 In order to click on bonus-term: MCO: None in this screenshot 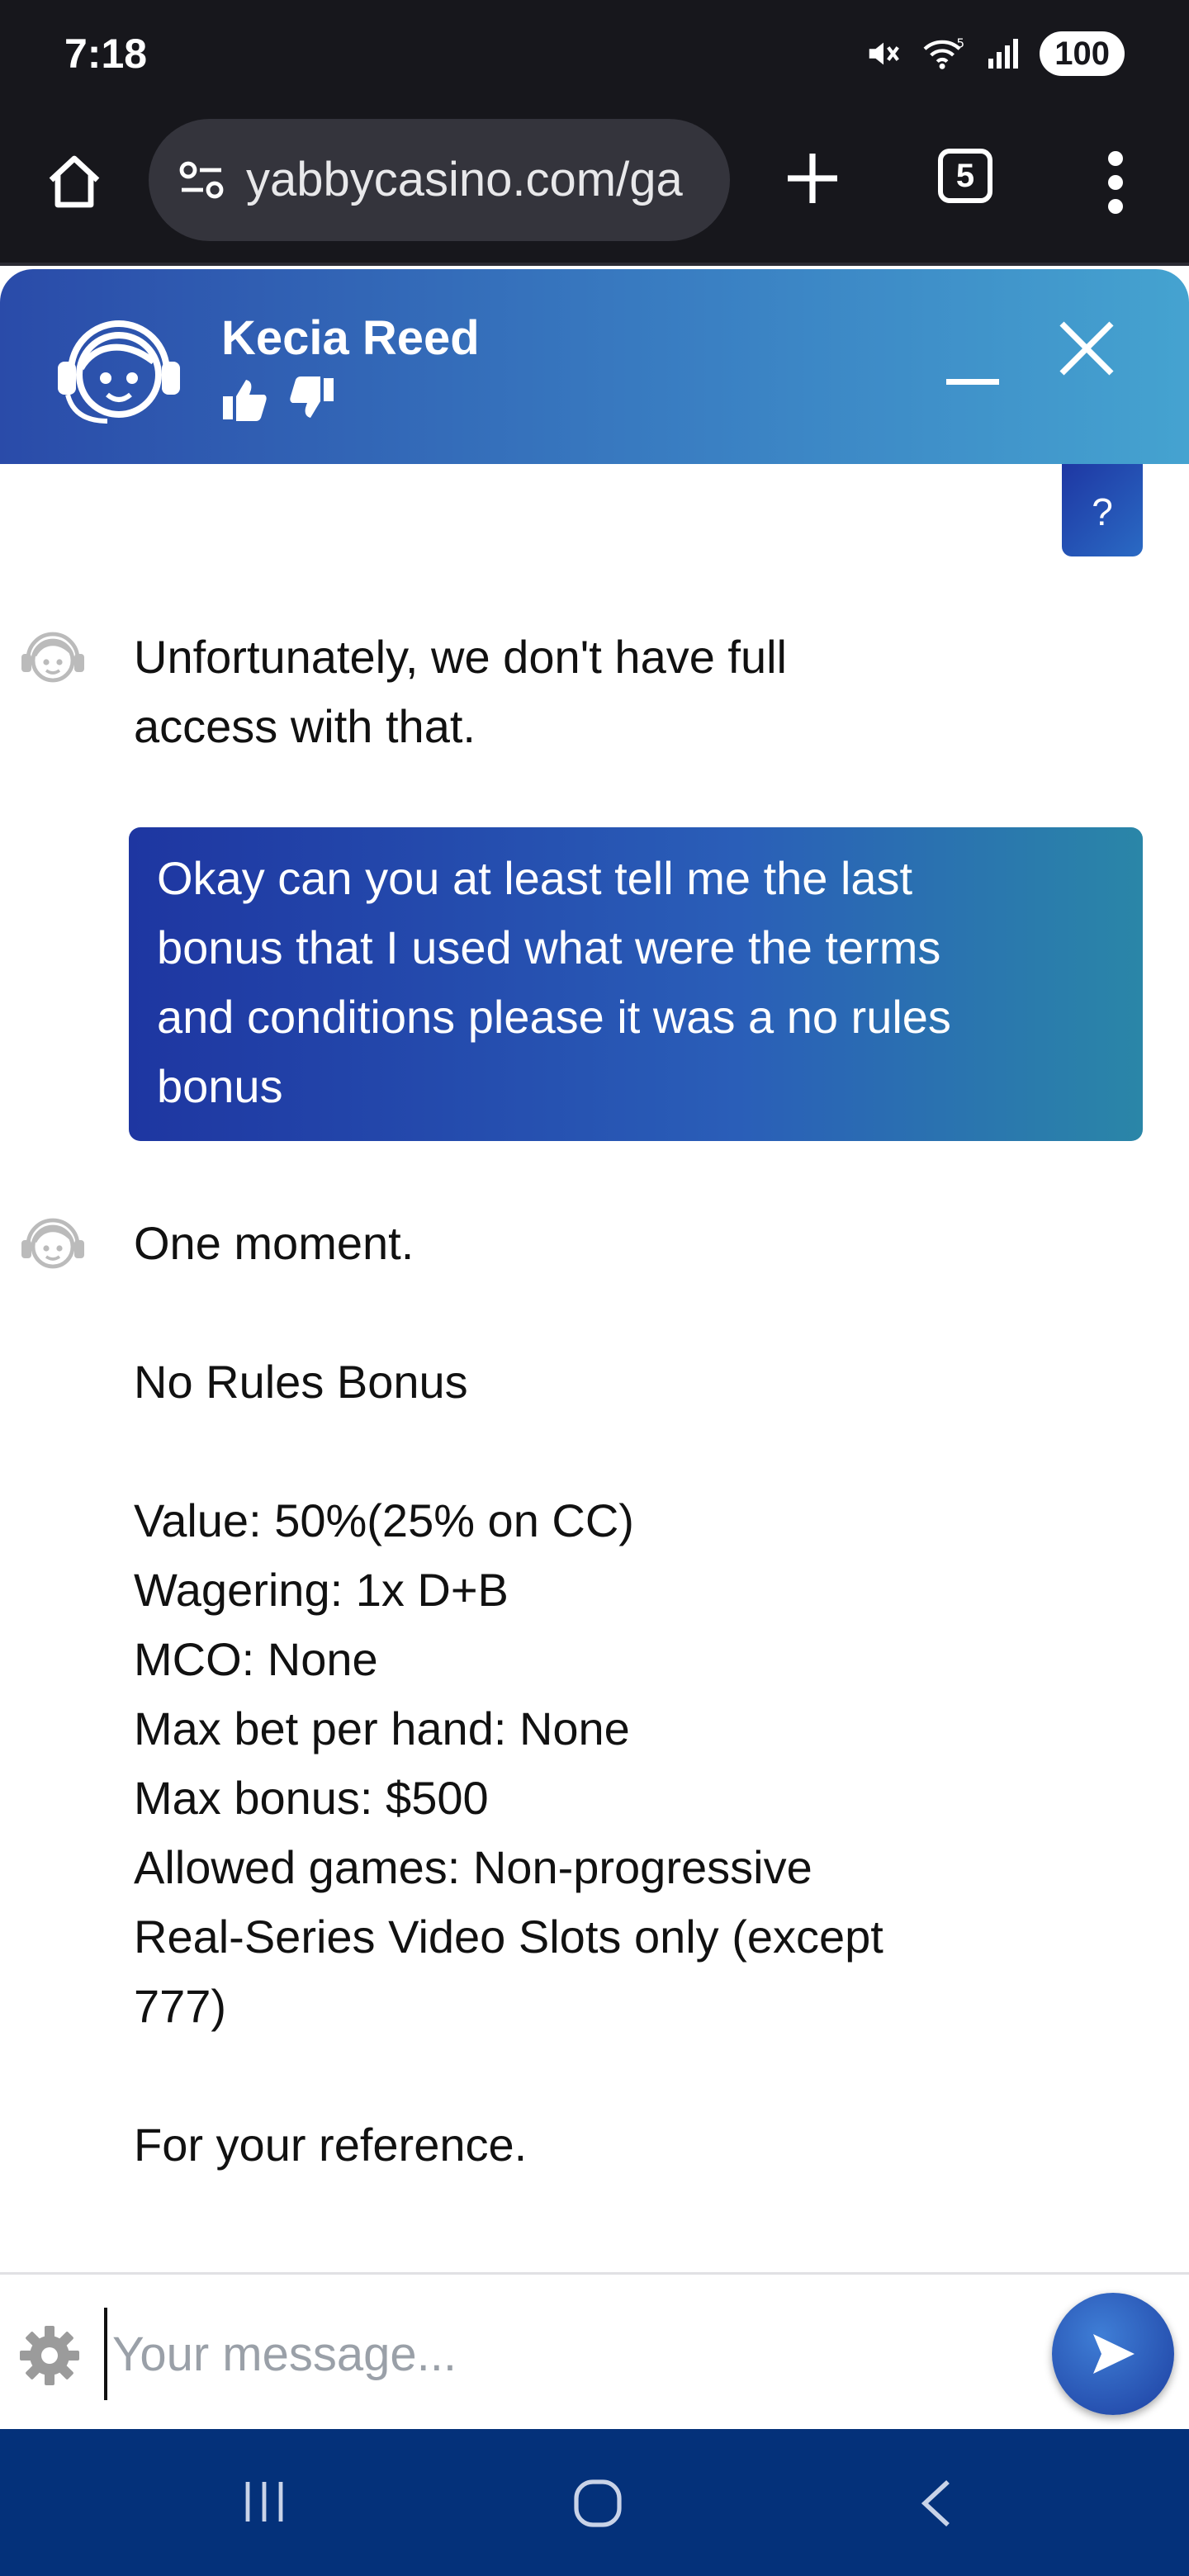, I will do `click(256, 1659)`.